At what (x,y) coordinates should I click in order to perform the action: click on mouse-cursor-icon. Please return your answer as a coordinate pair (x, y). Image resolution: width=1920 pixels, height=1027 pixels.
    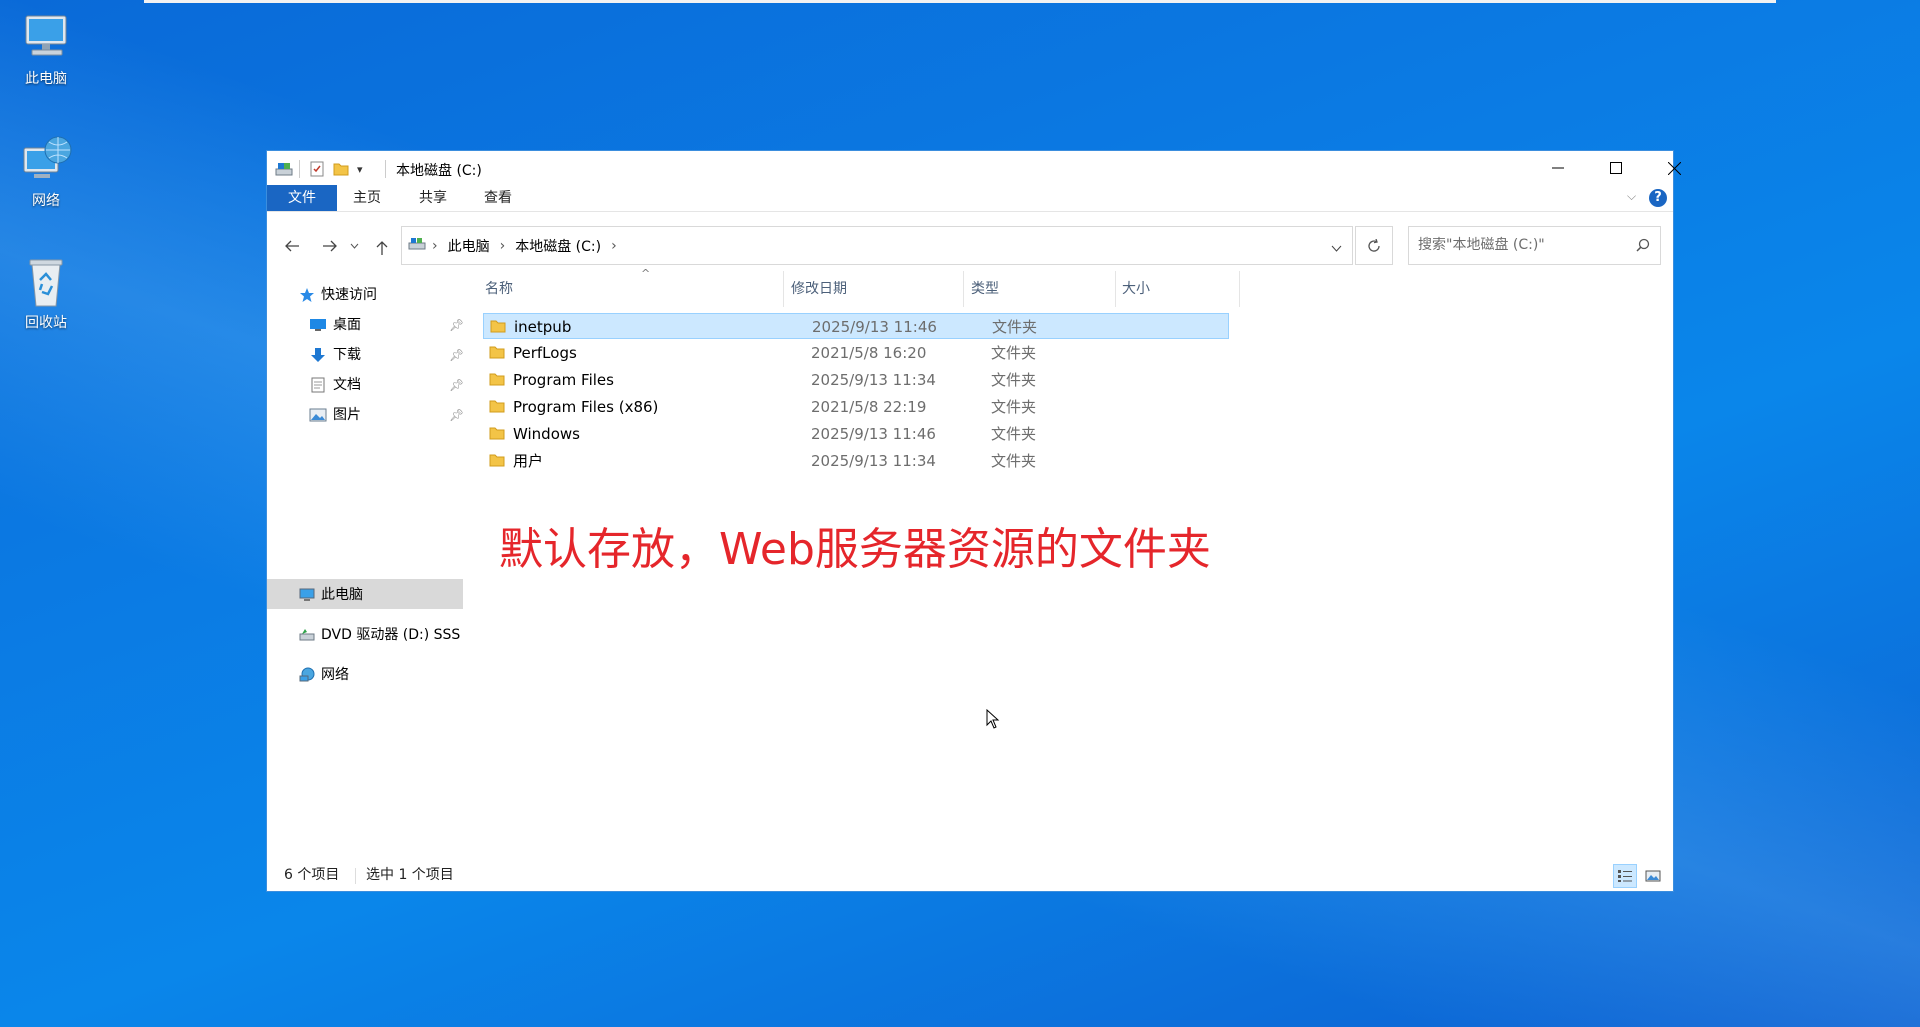
    Looking at the image, I should click on (993, 720).